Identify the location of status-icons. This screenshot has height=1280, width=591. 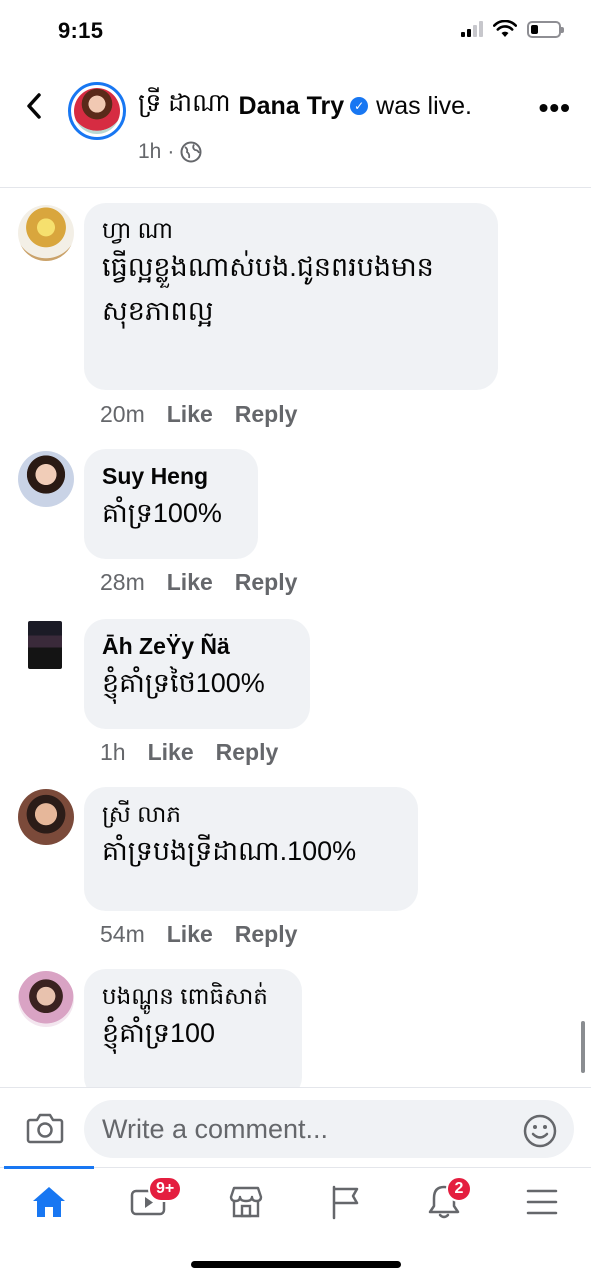
(512, 29).